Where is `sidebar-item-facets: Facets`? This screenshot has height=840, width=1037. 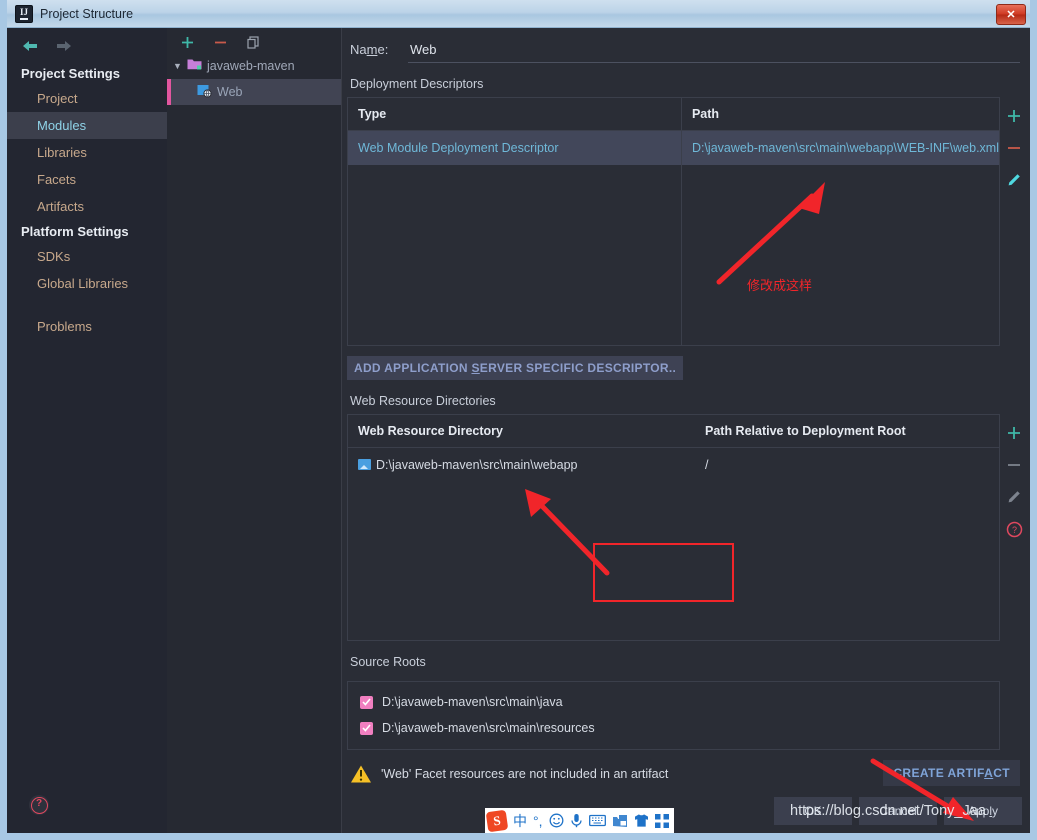
sidebar-item-facets: Facets is located at coordinates (87, 179).